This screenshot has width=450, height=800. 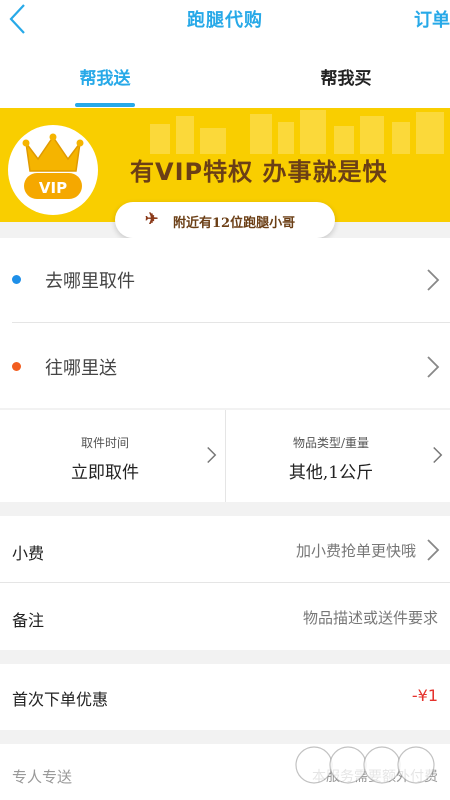 I want to click on vip-label: VIP, so click(x=53, y=188).